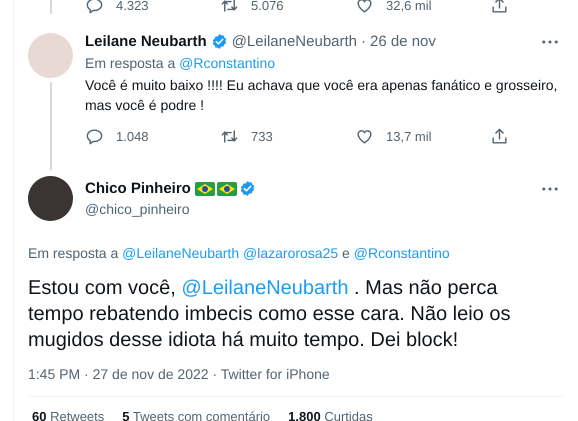  Describe the element at coordinates (180, 63) in the screenshot. I see `reply-context: Em resposta a @Rconstantino` at that location.